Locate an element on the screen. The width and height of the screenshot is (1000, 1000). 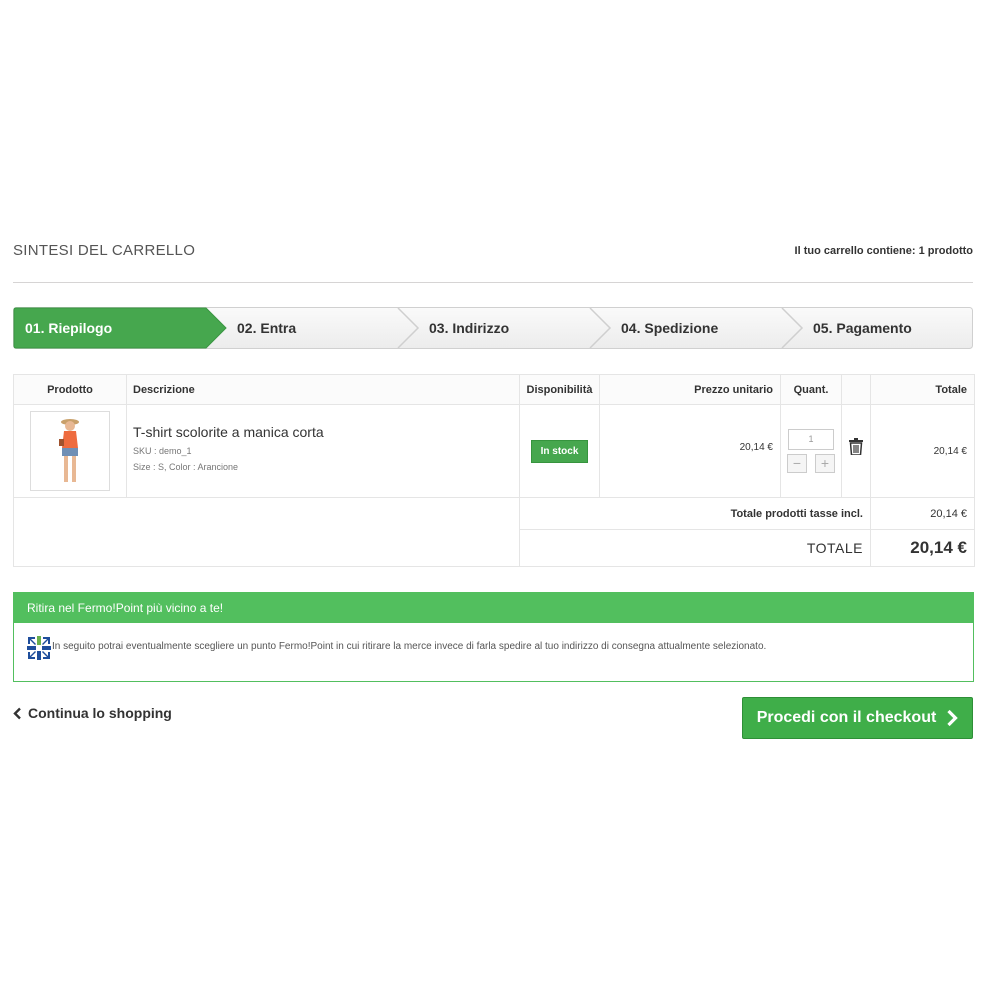
chevron-left-icon is located at coordinates (17, 713).